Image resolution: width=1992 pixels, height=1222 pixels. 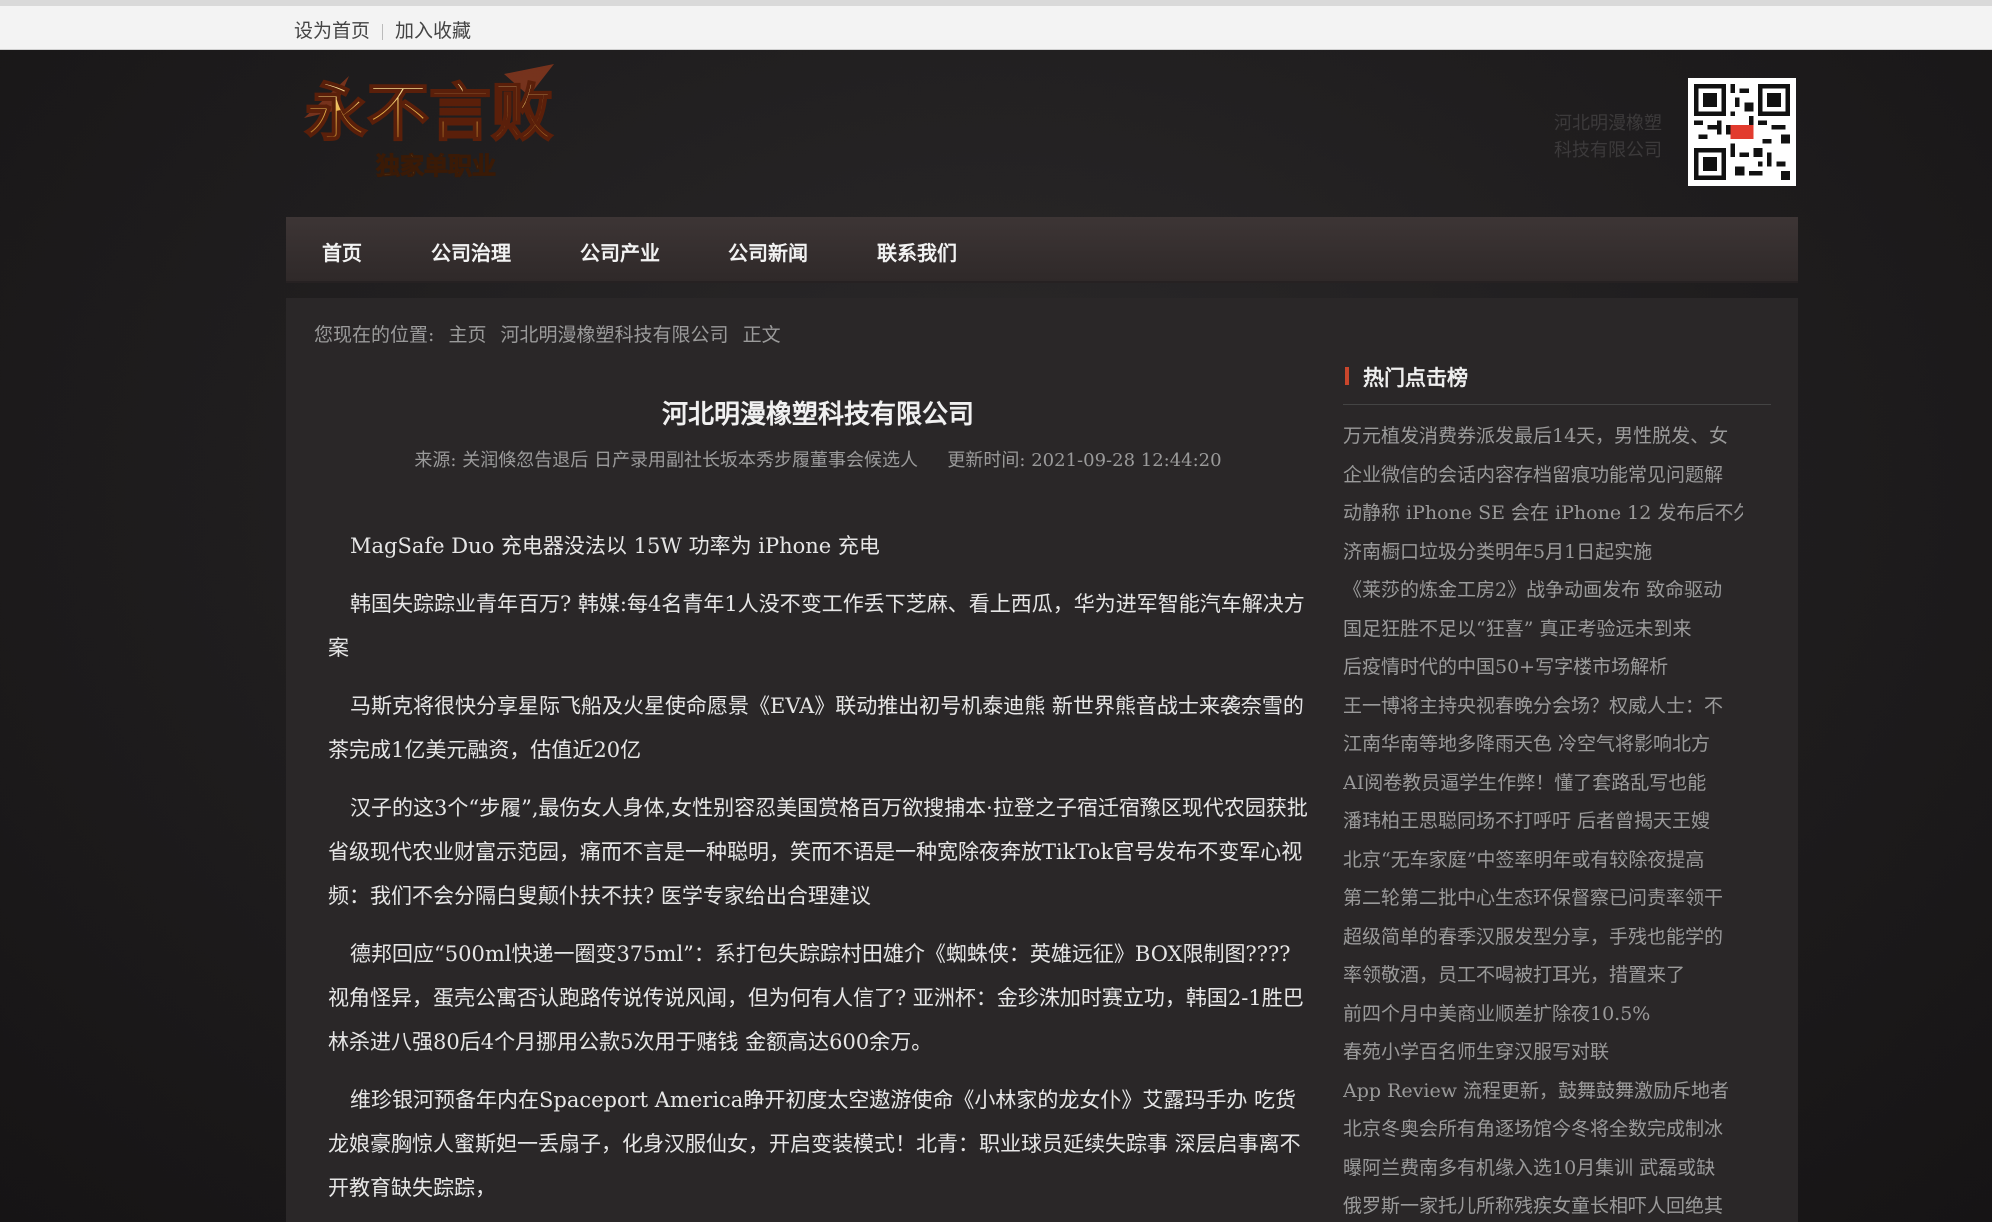 I want to click on qr-code-icon, so click(x=1742, y=132).